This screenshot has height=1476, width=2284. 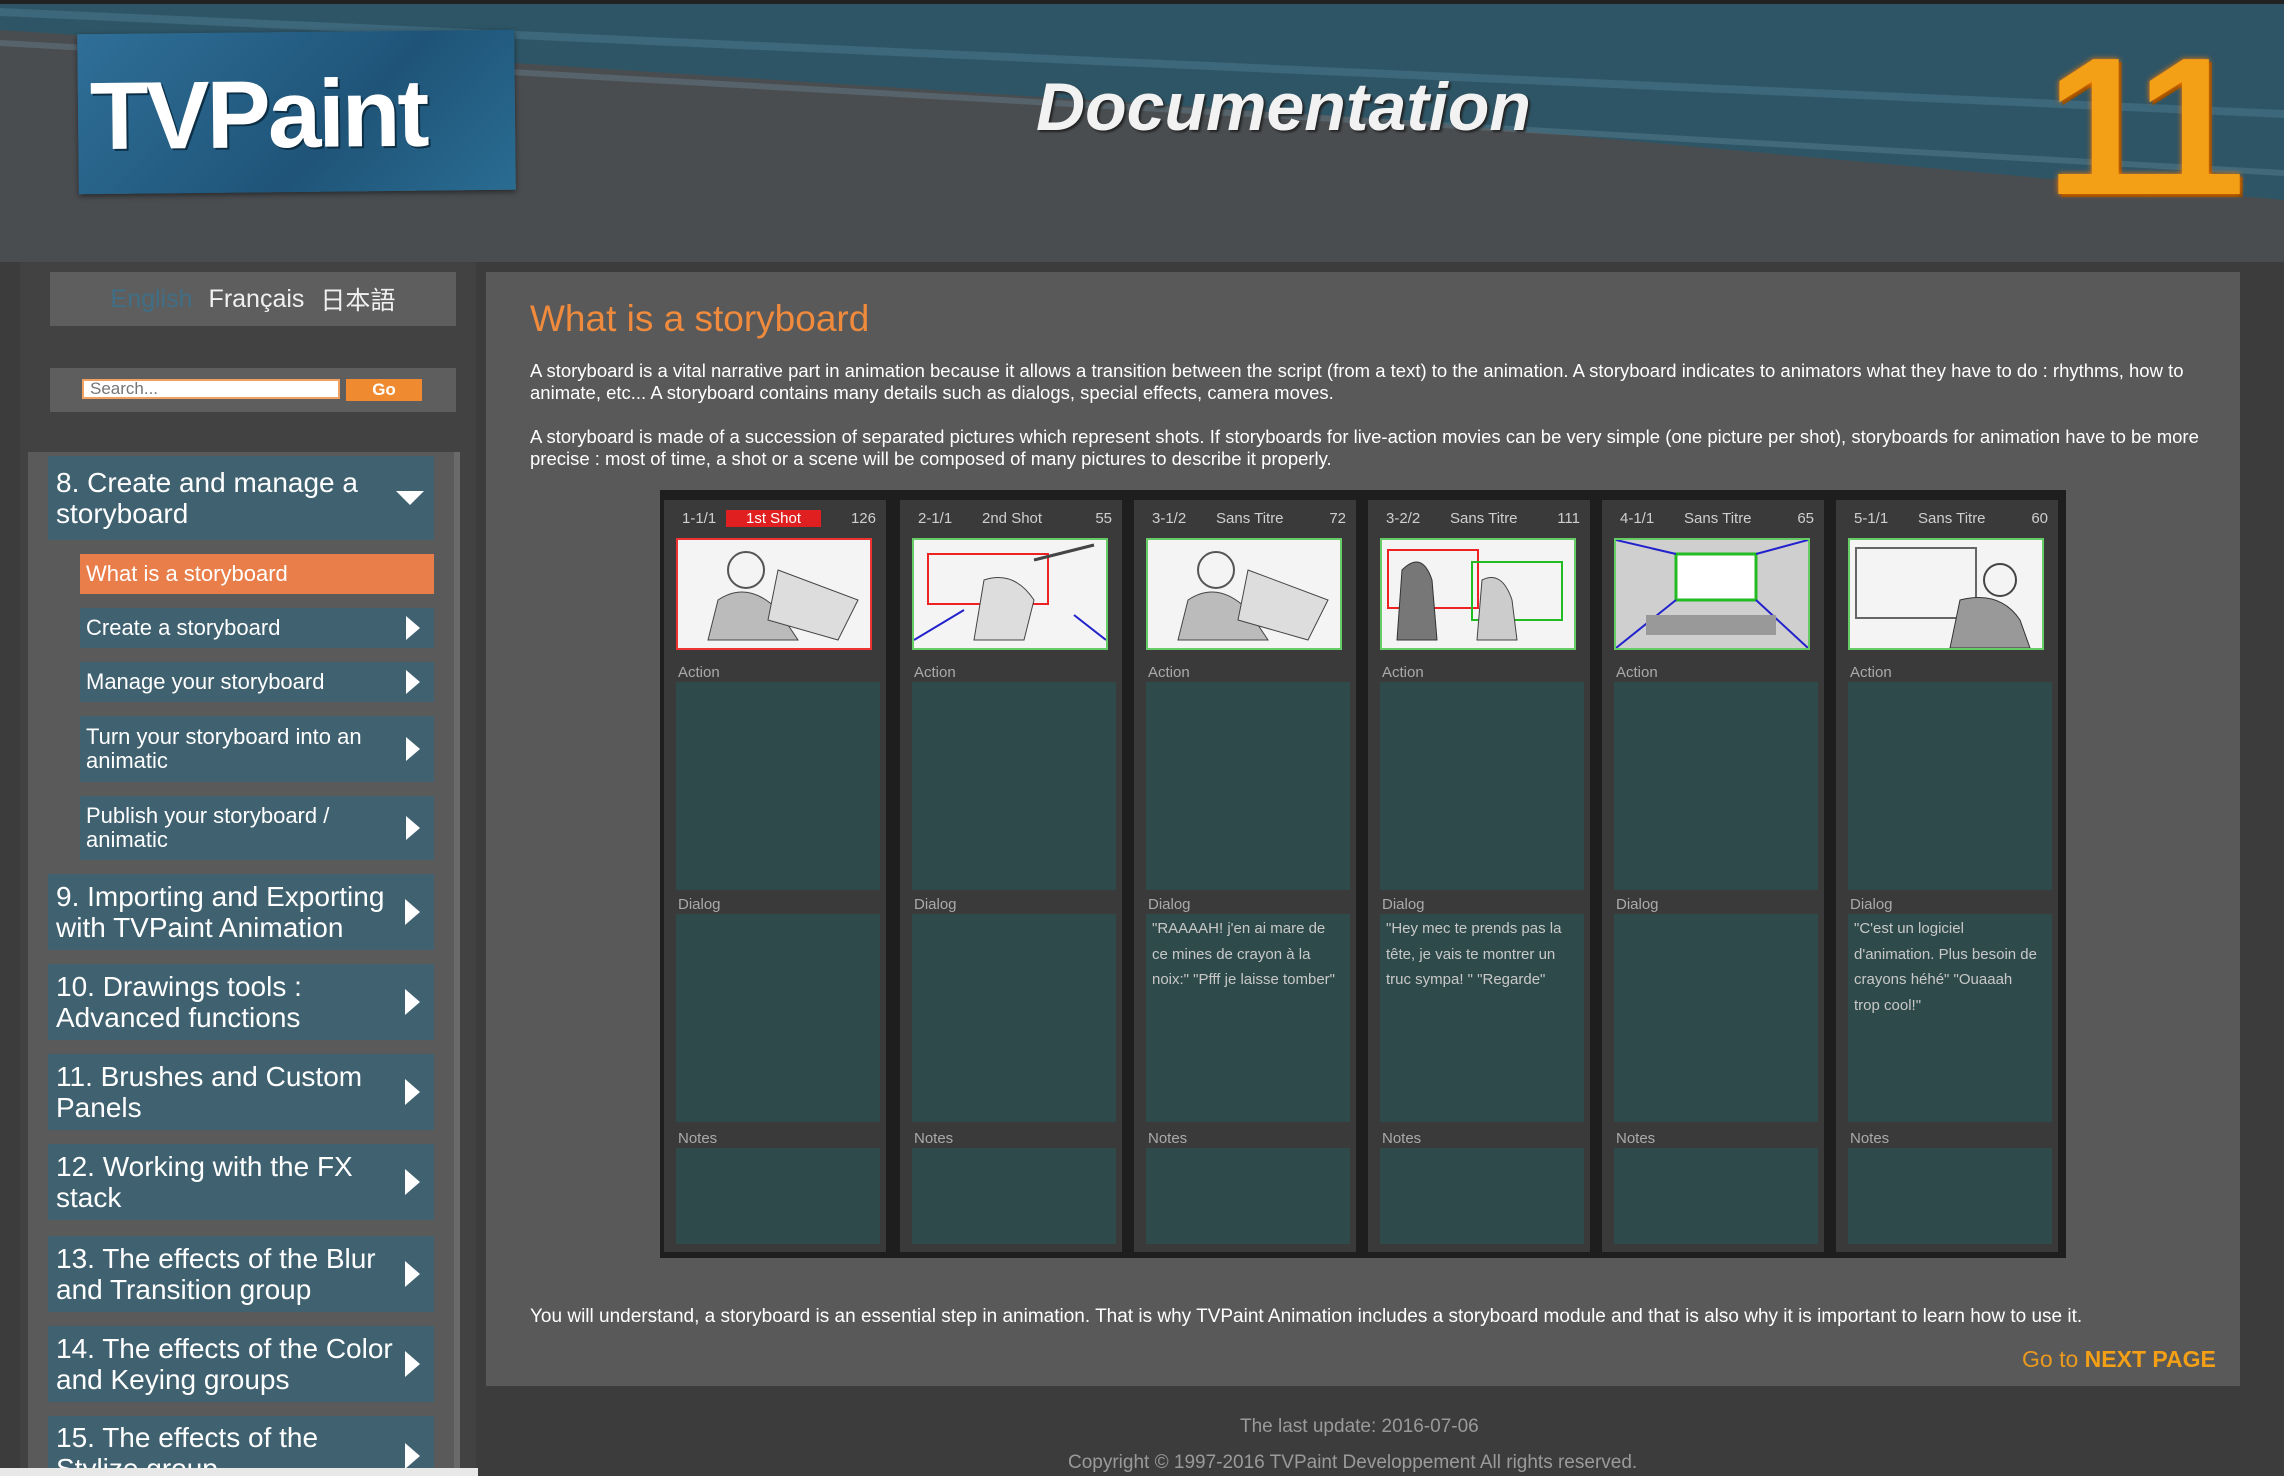 What do you see at coordinates (241, 1446) in the screenshot?
I see `nav-section-15: 15. The effects of the Stylize group` at bounding box center [241, 1446].